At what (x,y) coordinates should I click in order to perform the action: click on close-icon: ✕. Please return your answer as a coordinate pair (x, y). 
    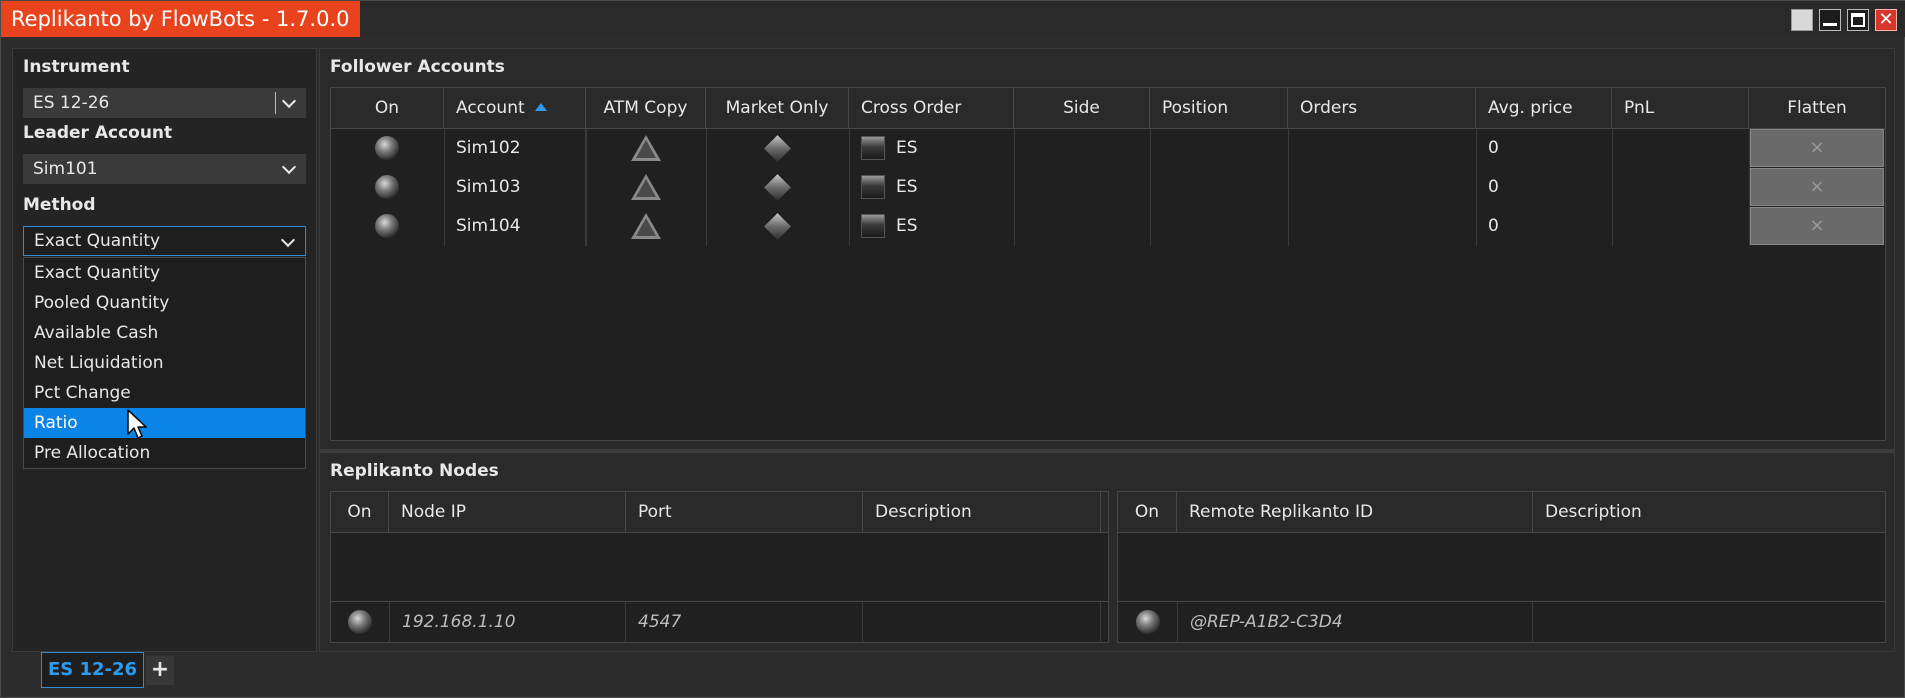
    Looking at the image, I should click on (1886, 19).